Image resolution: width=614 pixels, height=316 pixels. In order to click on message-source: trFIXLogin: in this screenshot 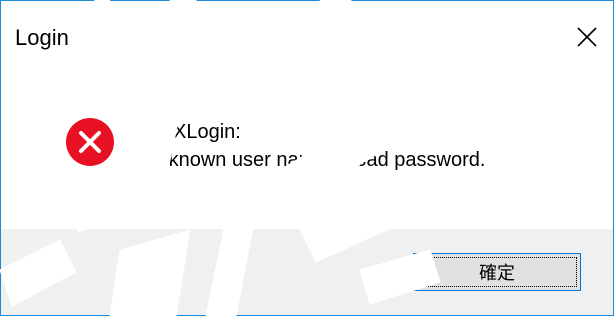, I will do `click(192, 132)`.